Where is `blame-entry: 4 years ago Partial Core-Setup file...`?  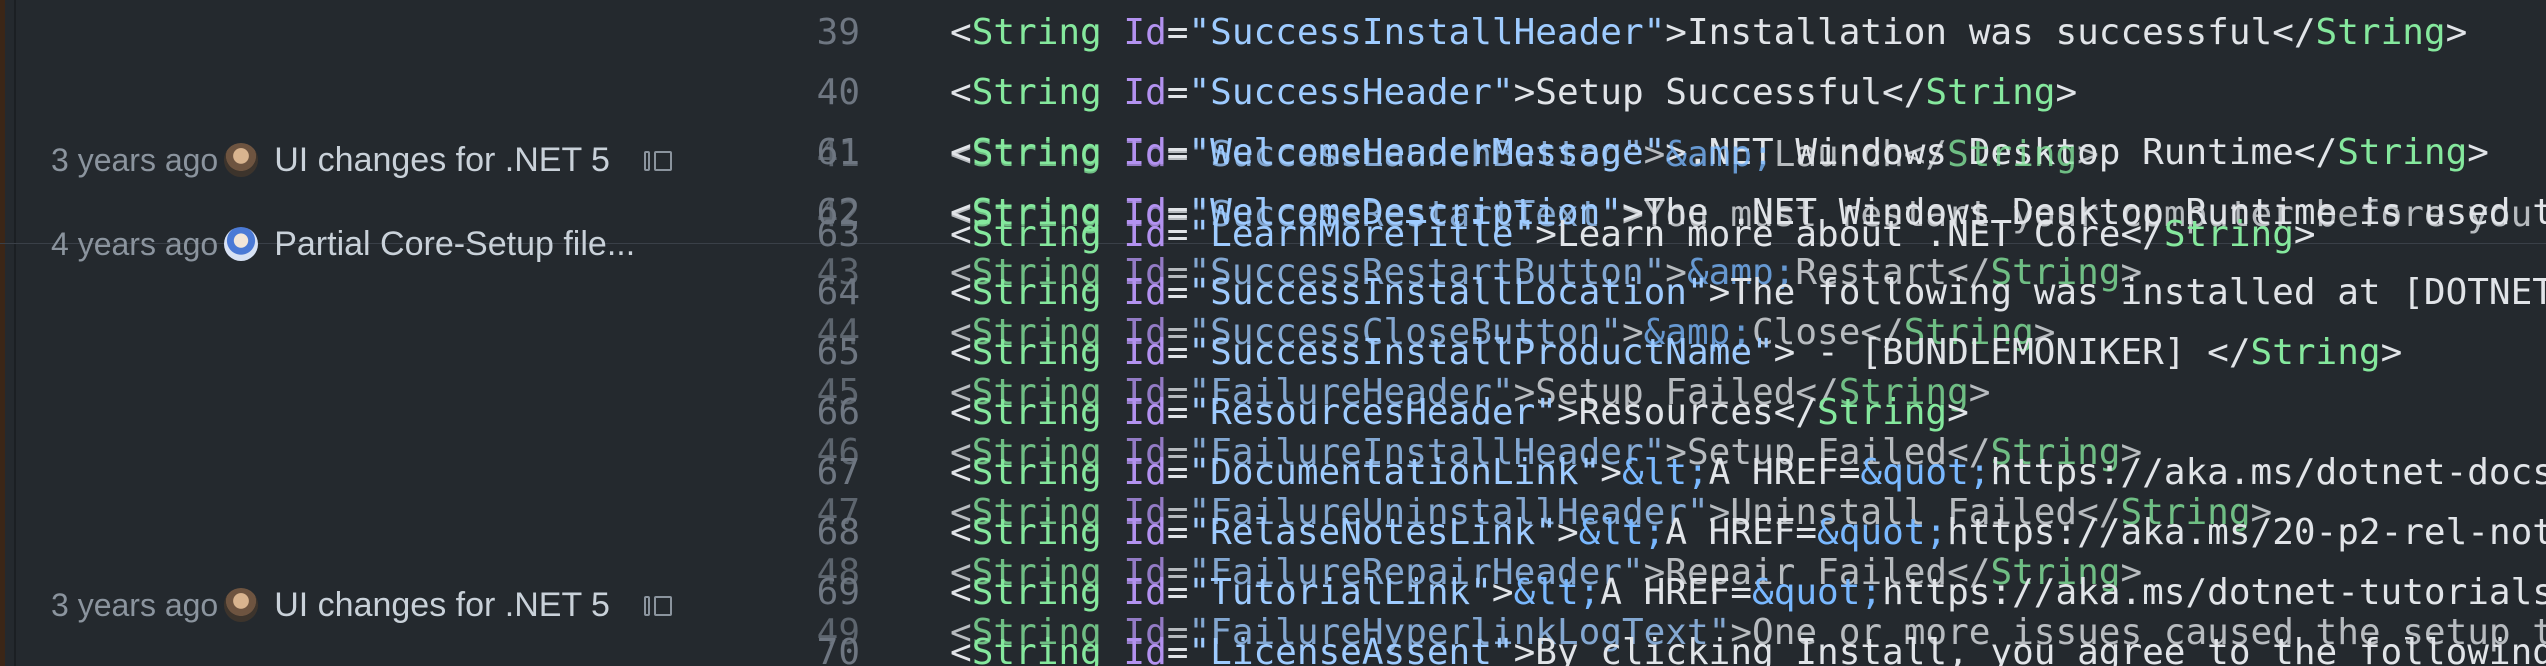
blame-entry: 4 years ago Partial Core-Setup file... is located at coordinates (343, 244).